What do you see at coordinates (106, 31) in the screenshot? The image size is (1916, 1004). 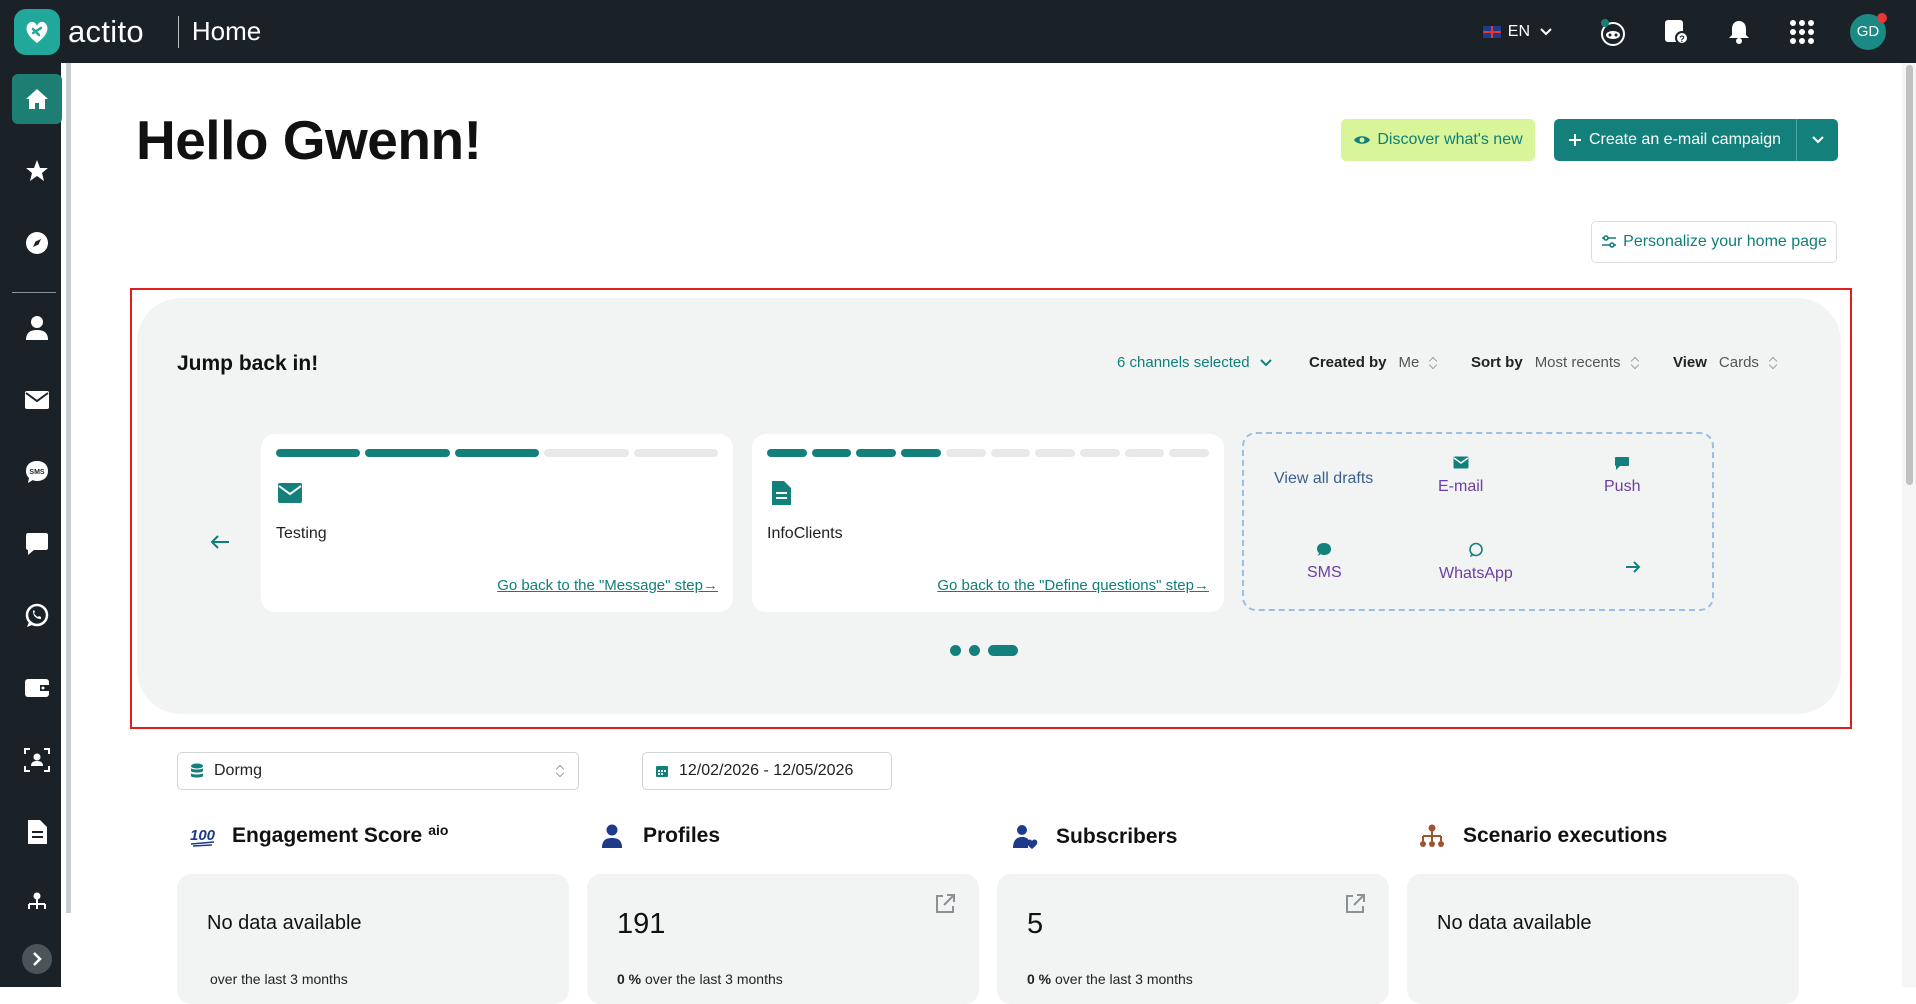 I see `brand-name: actito` at bounding box center [106, 31].